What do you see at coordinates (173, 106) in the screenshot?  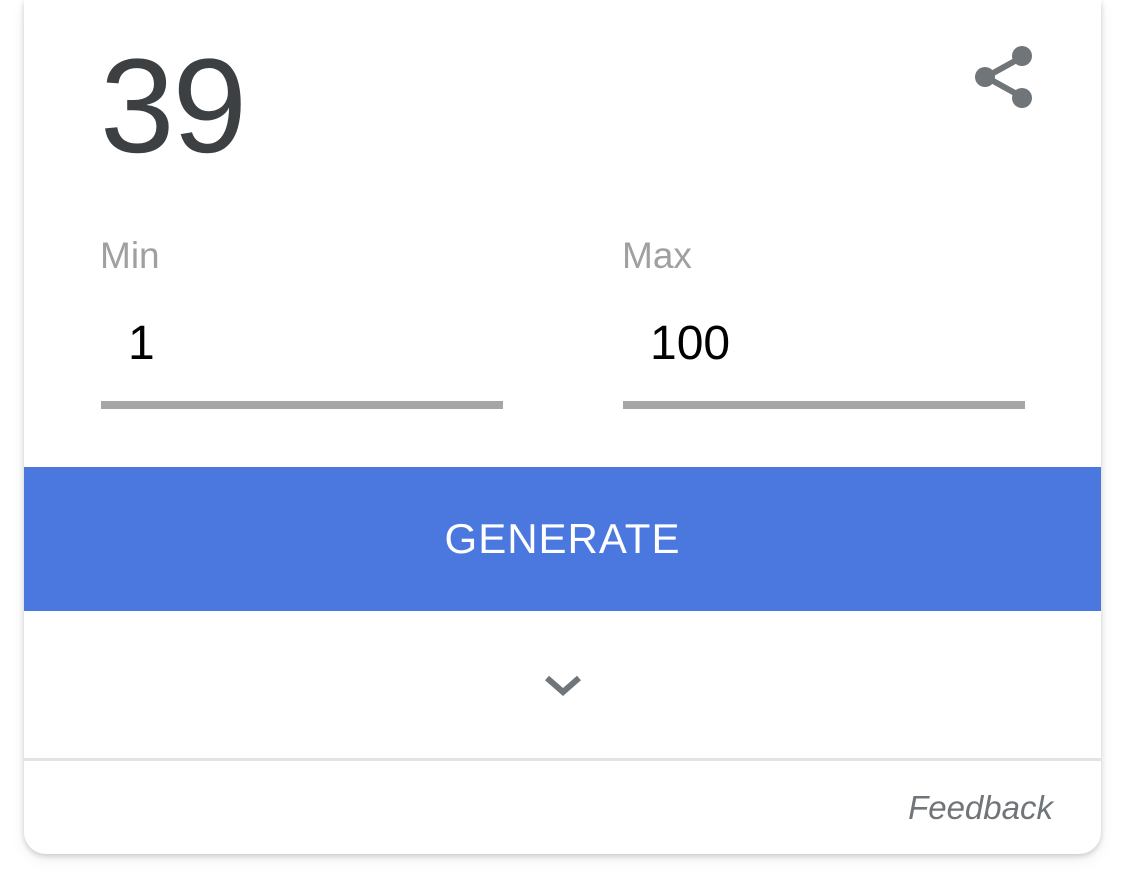 I see `generated-number: 39` at bounding box center [173, 106].